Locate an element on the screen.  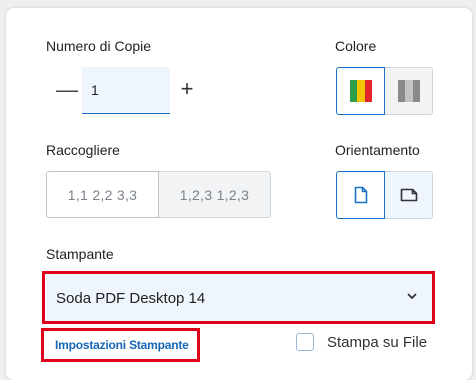
portrait-icon is located at coordinates (360, 195).